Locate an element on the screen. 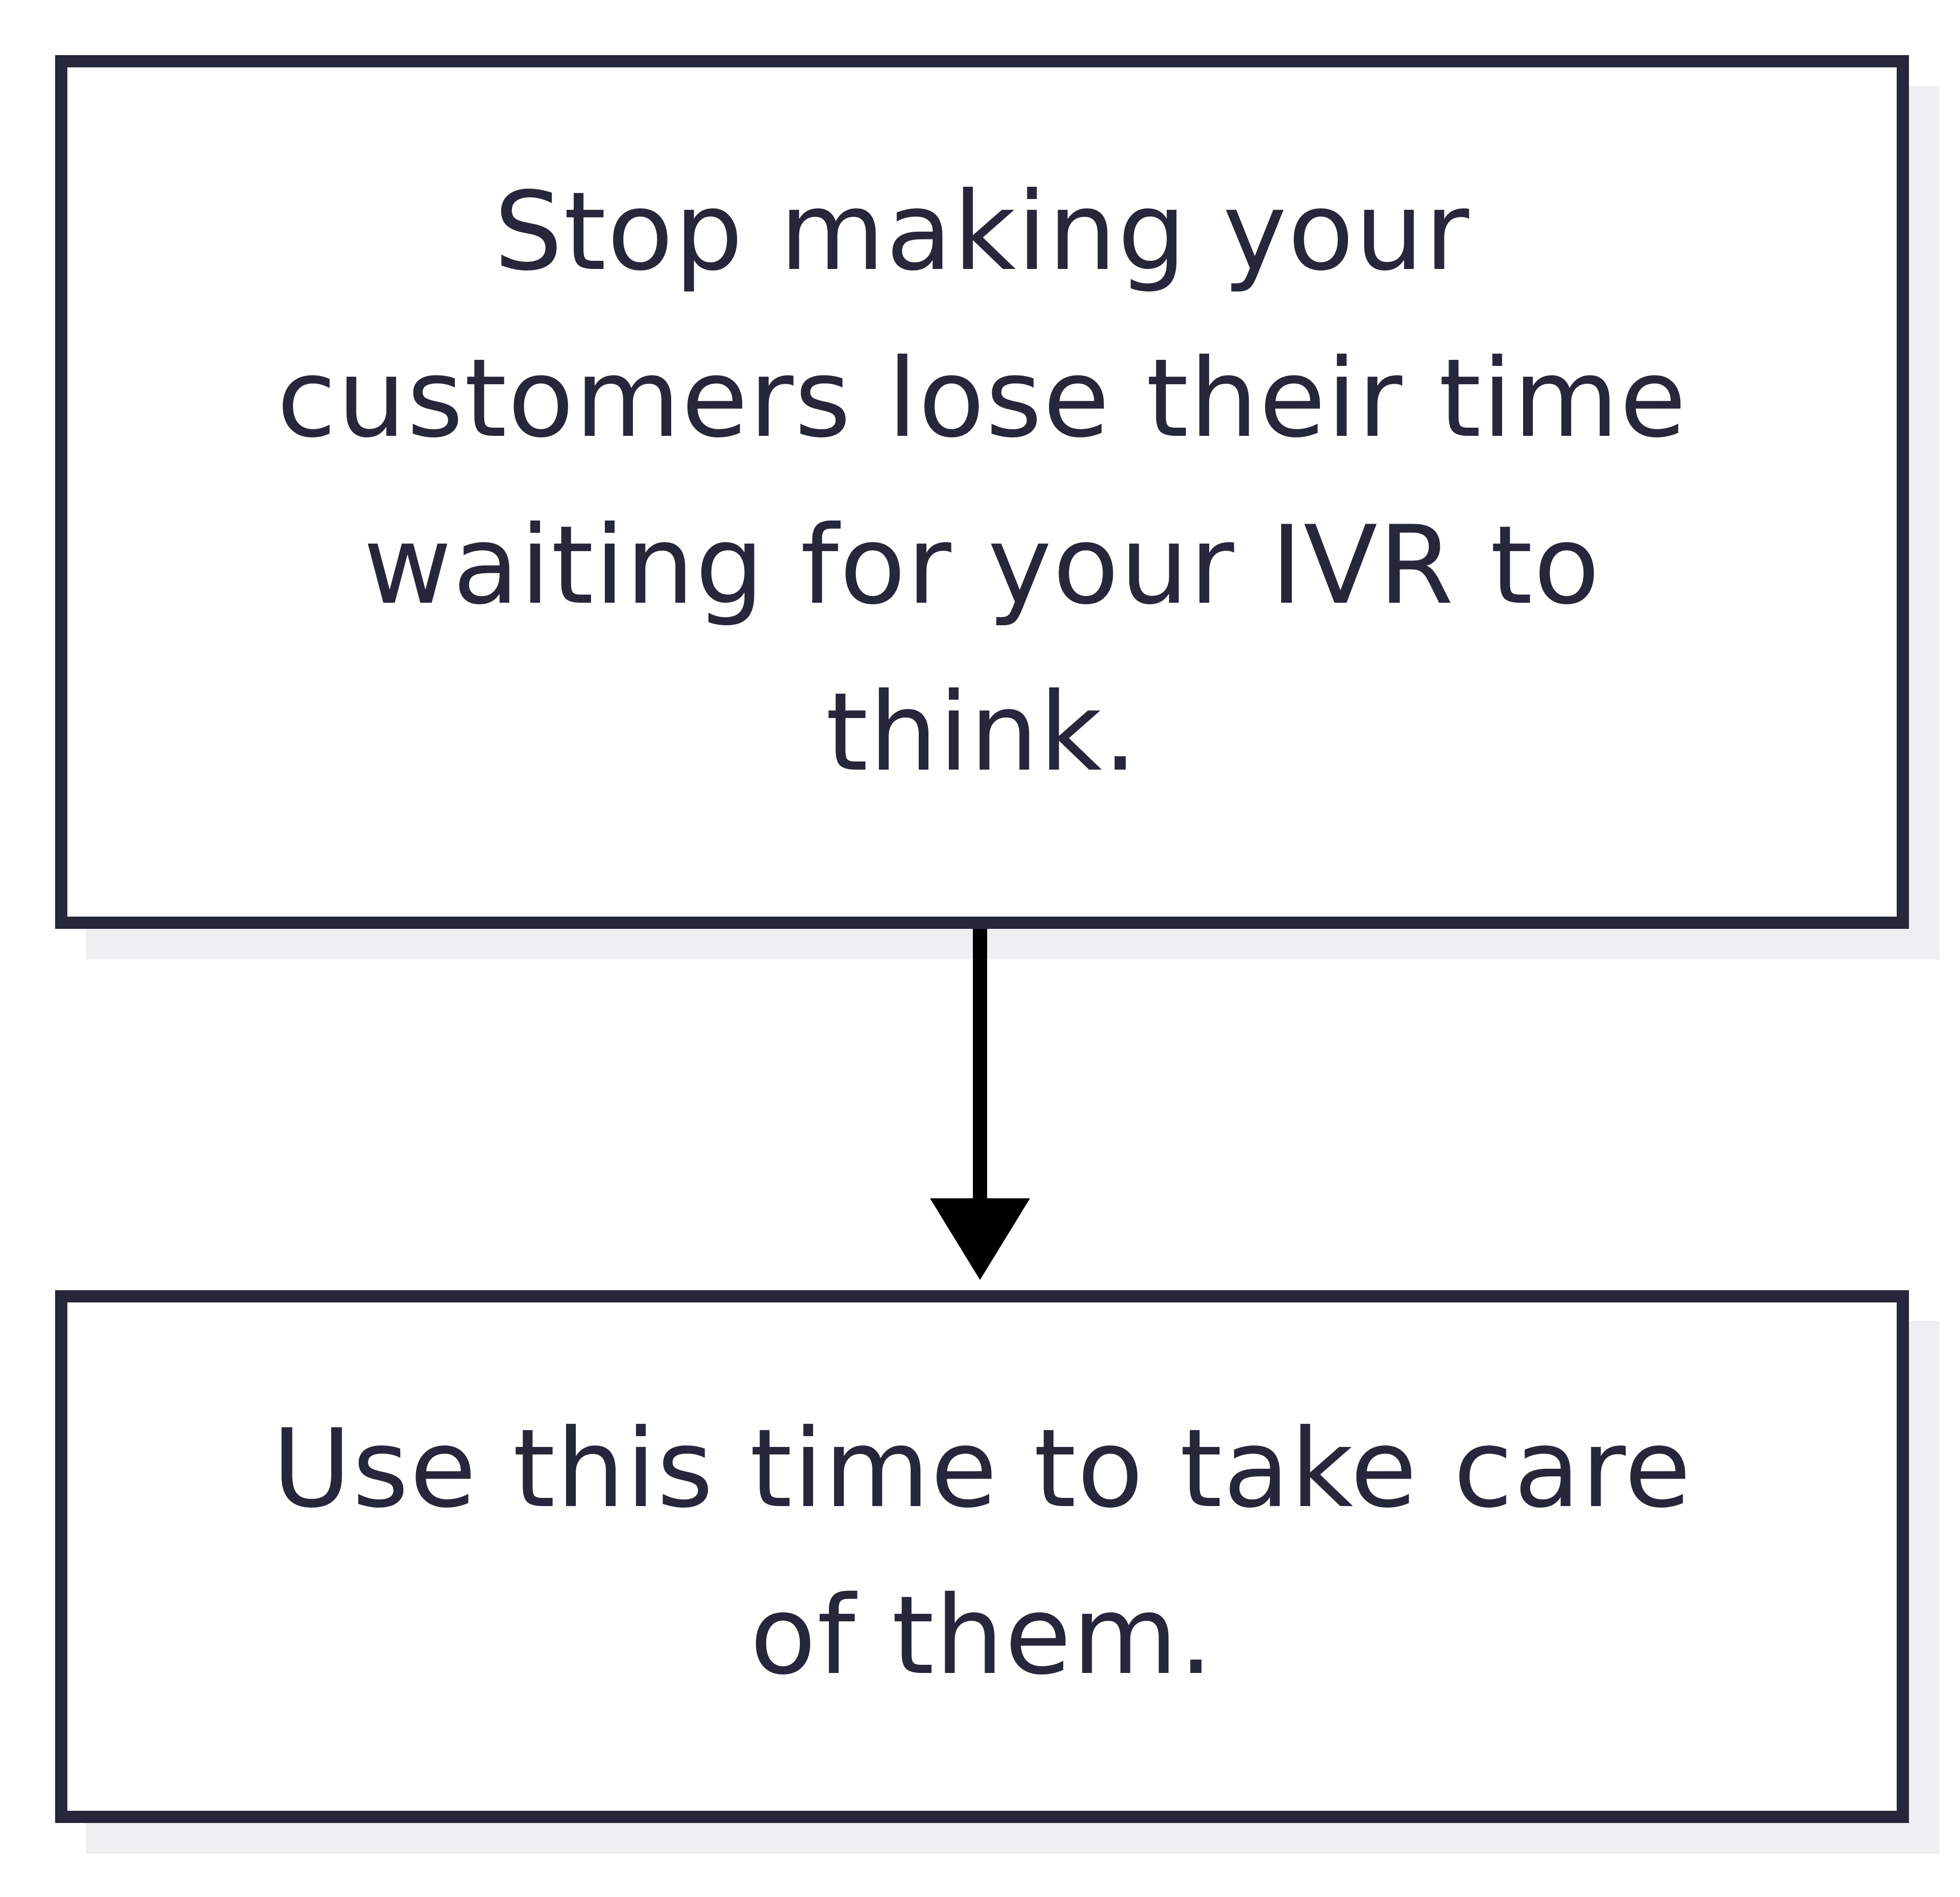  arrowhead-icon is located at coordinates (980, 1239).